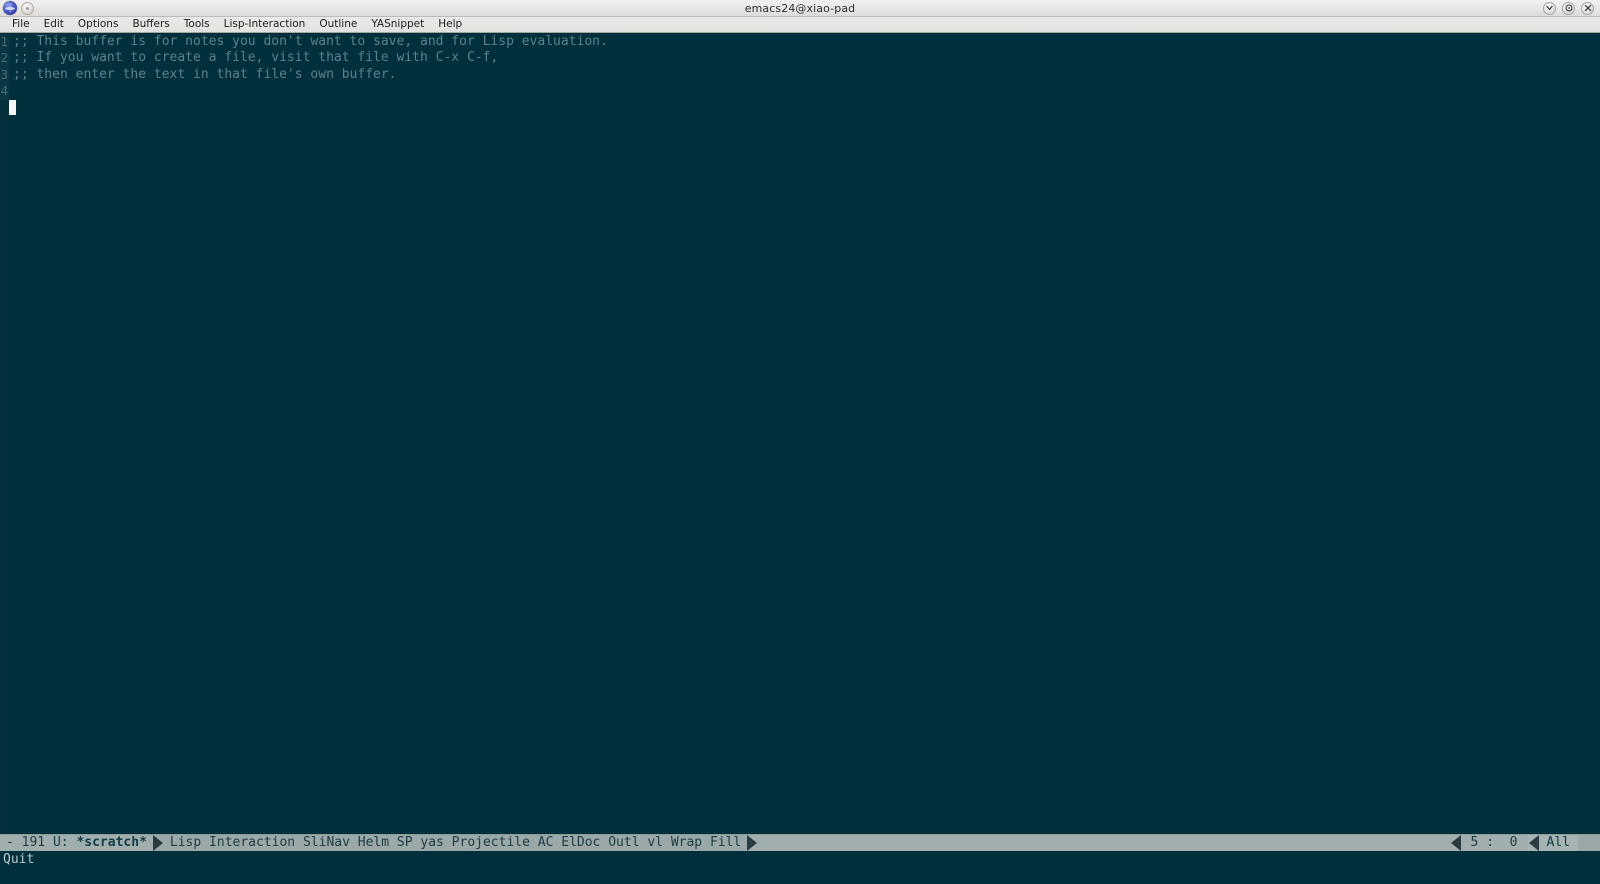 The width and height of the screenshot is (1600, 884). I want to click on window-menu-dot-icon, so click(27, 8).